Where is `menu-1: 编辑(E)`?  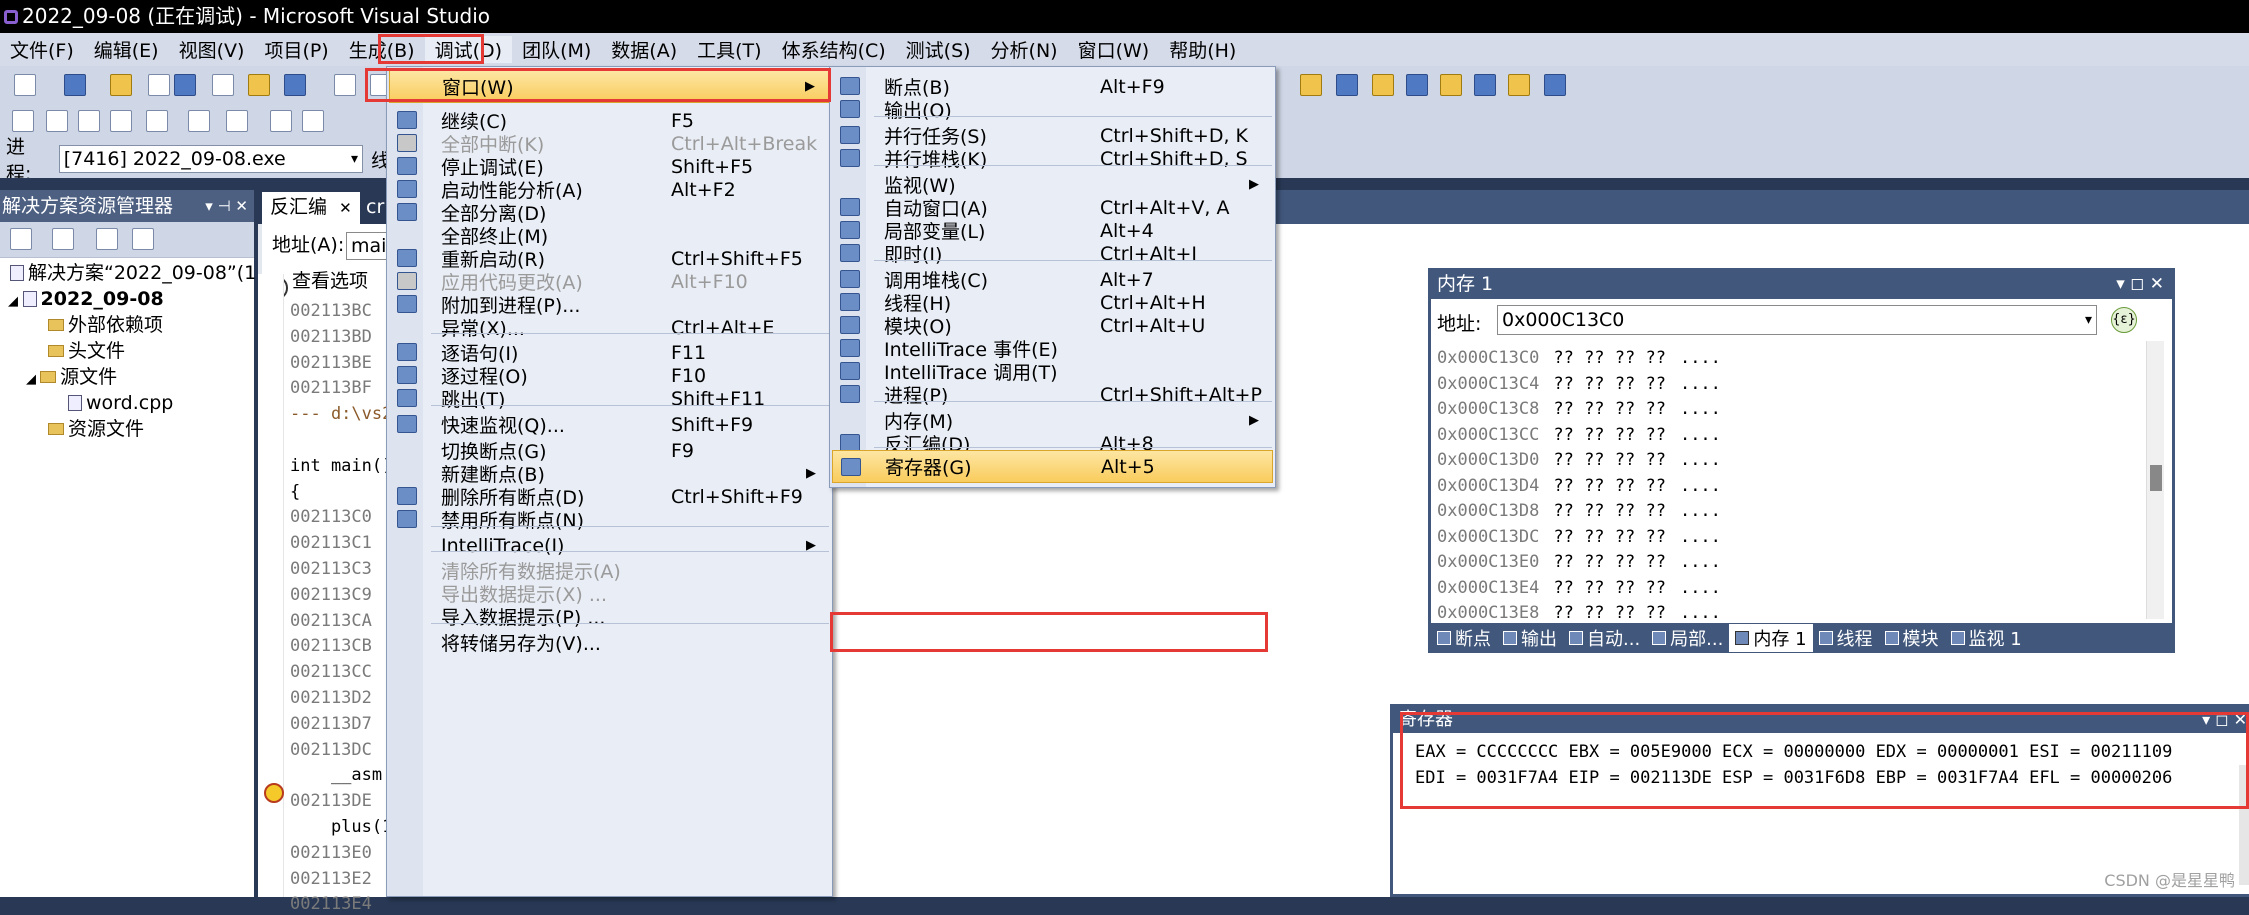
menu-1: 编辑(E) is located at coordinates (126, 49).